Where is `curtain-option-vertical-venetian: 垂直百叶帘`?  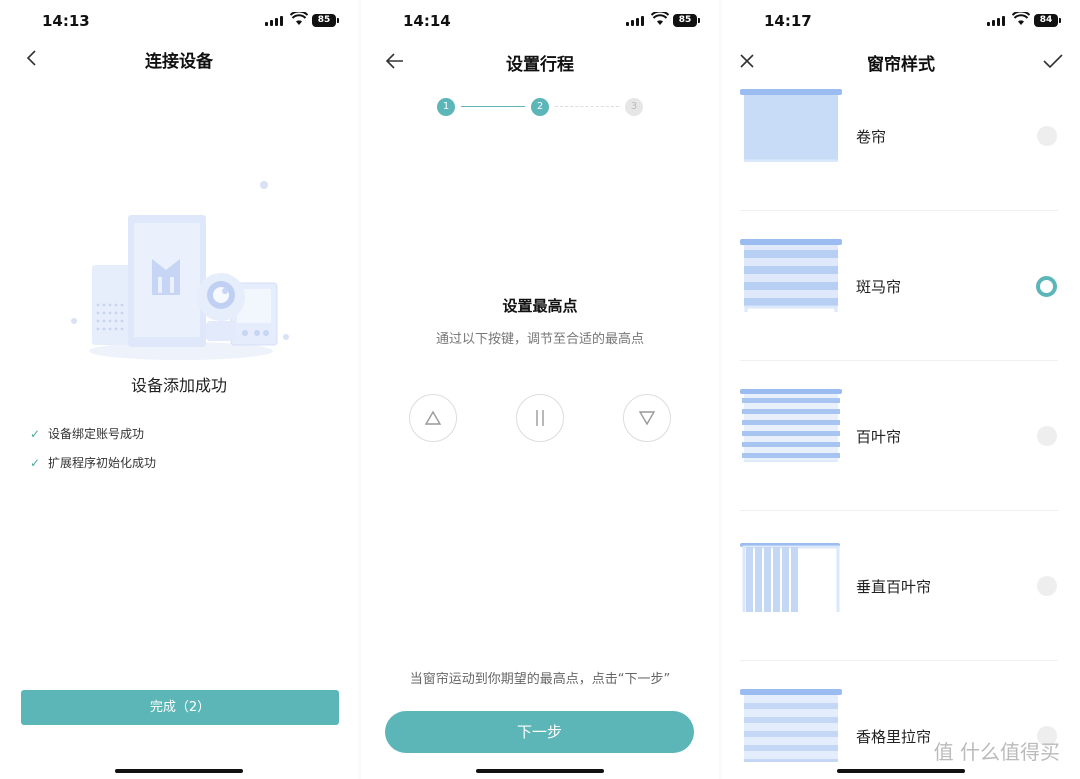 curtain-option-vertical-venetian: 垂直百叶帘 is located at coordinates (901, 586).